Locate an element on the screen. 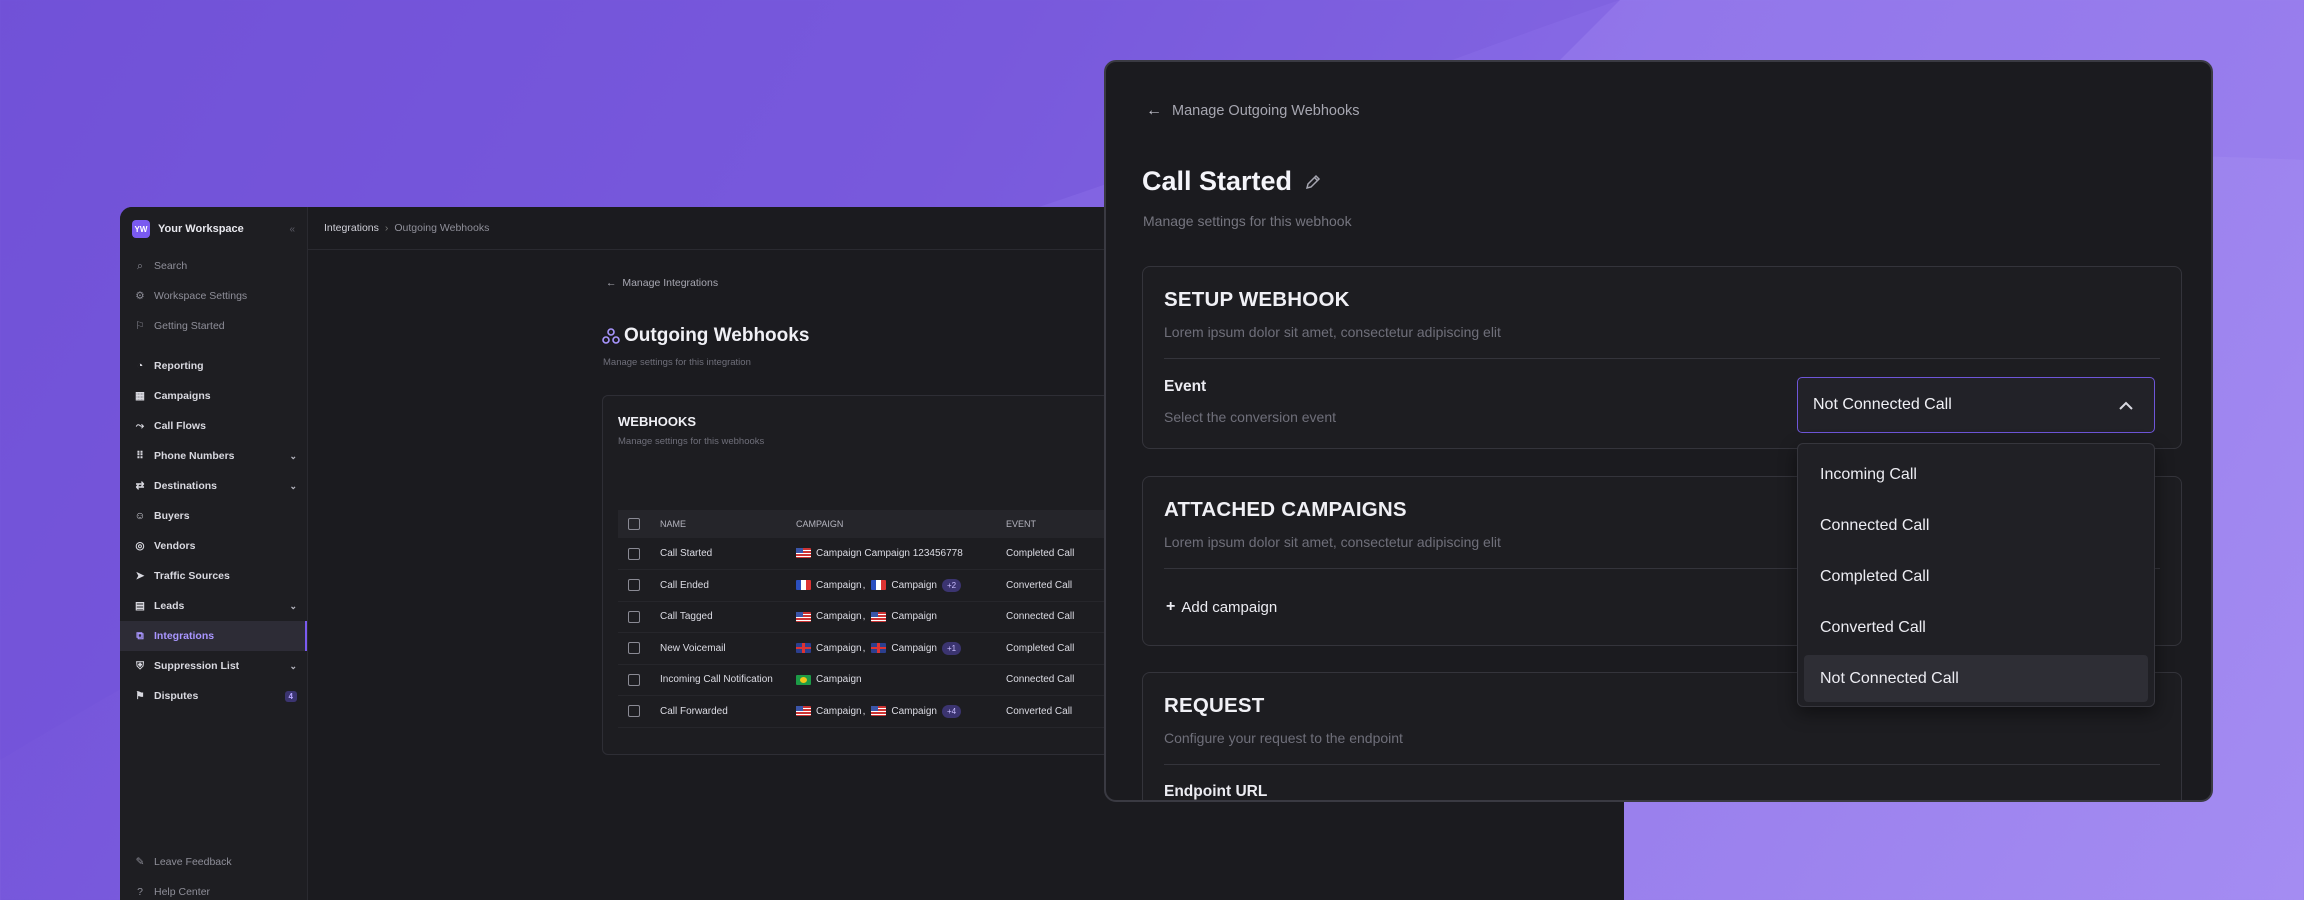  manage-outgoing-webhooks-link: ← Manage Outgoing Webhooks is located at coordinates (1253, 111).